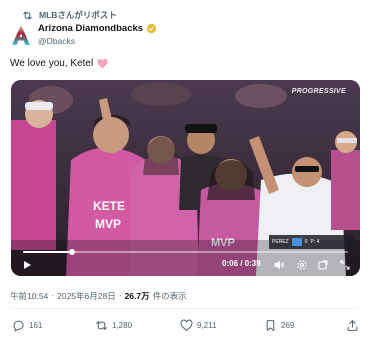  I want to click on settings-icon, so click(302, 265).